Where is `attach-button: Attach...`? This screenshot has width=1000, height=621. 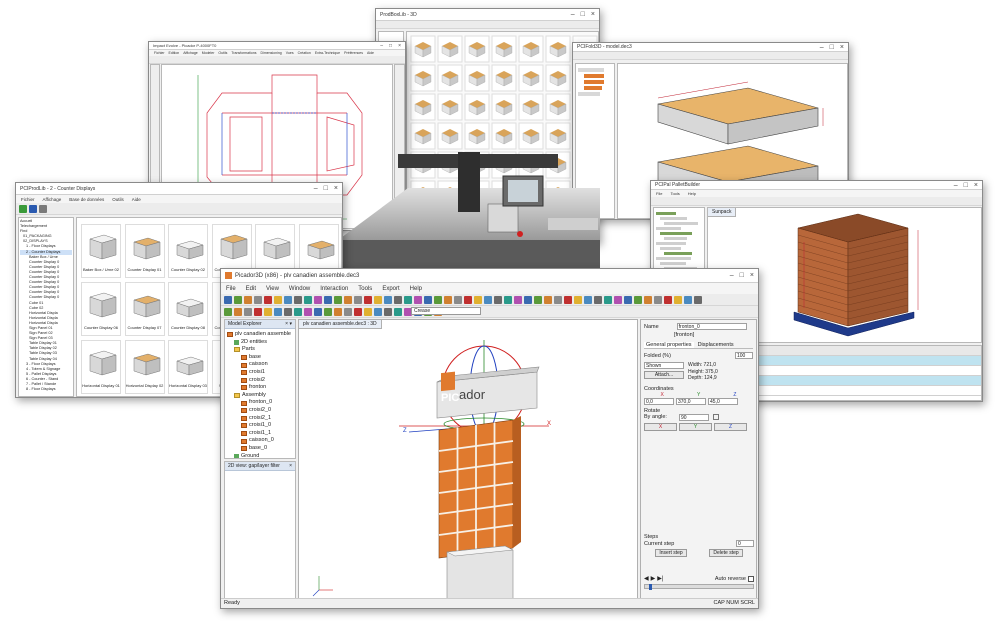
attach-button: Attach... is located at coordinates (664, 375).